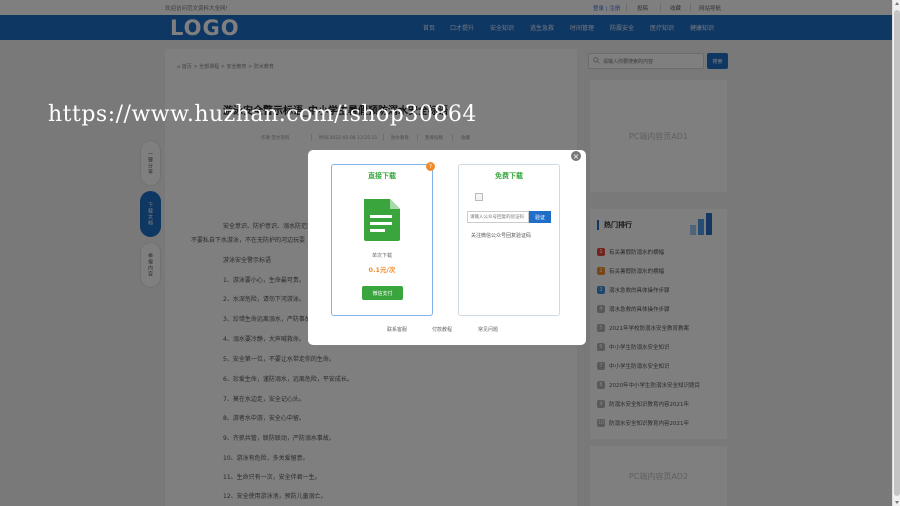  I want to click on wechat-pay-button: 微信支付, so click(382, 293).